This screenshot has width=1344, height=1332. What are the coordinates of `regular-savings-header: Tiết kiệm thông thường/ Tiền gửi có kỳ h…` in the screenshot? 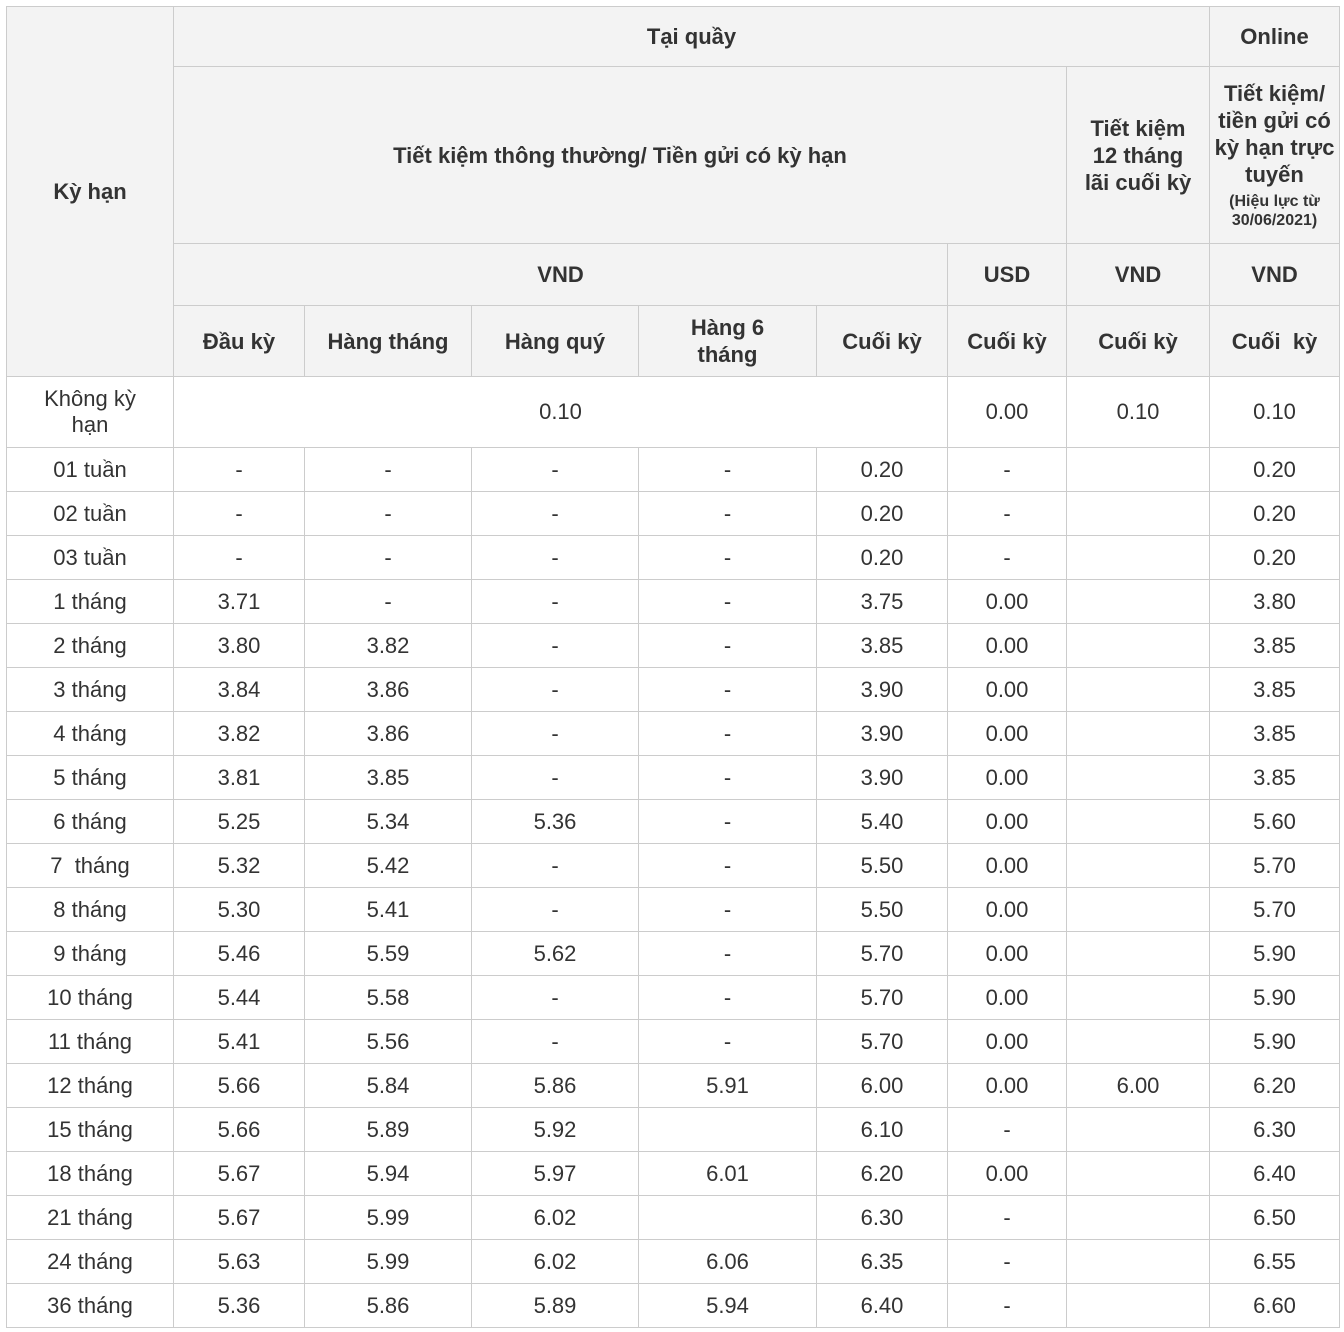 It's located at (620, 155).